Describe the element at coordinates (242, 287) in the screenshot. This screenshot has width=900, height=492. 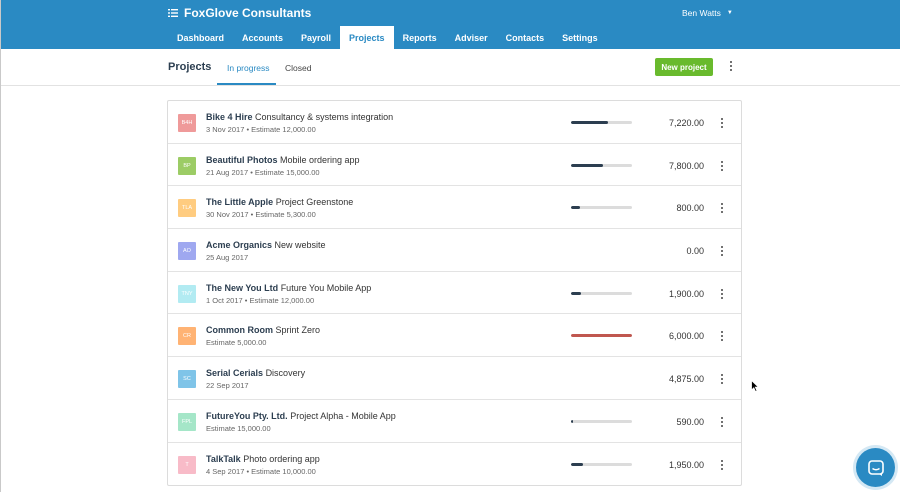
I see `client-name: The New You Ltd` at that location.